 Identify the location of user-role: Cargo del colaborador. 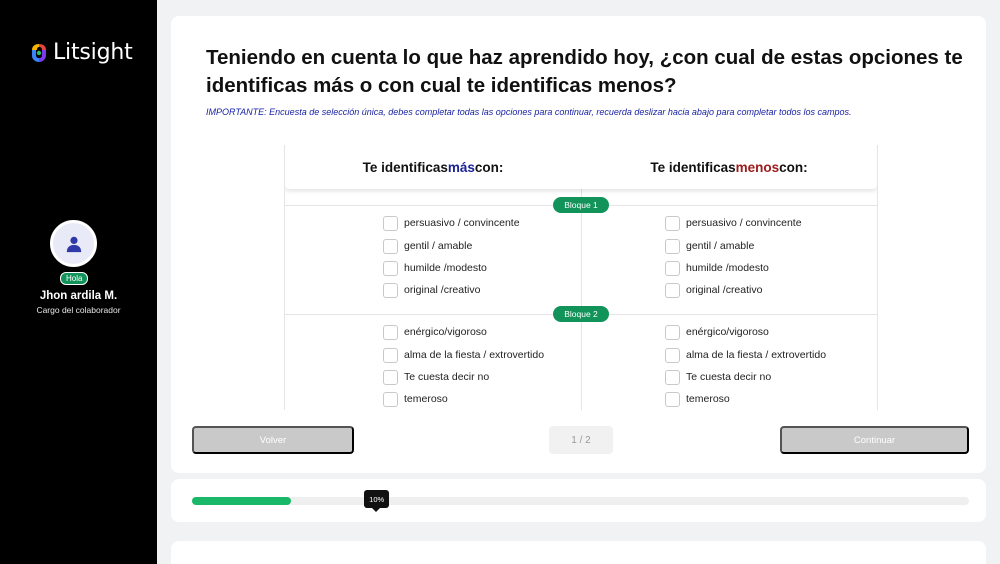
(78, 310).